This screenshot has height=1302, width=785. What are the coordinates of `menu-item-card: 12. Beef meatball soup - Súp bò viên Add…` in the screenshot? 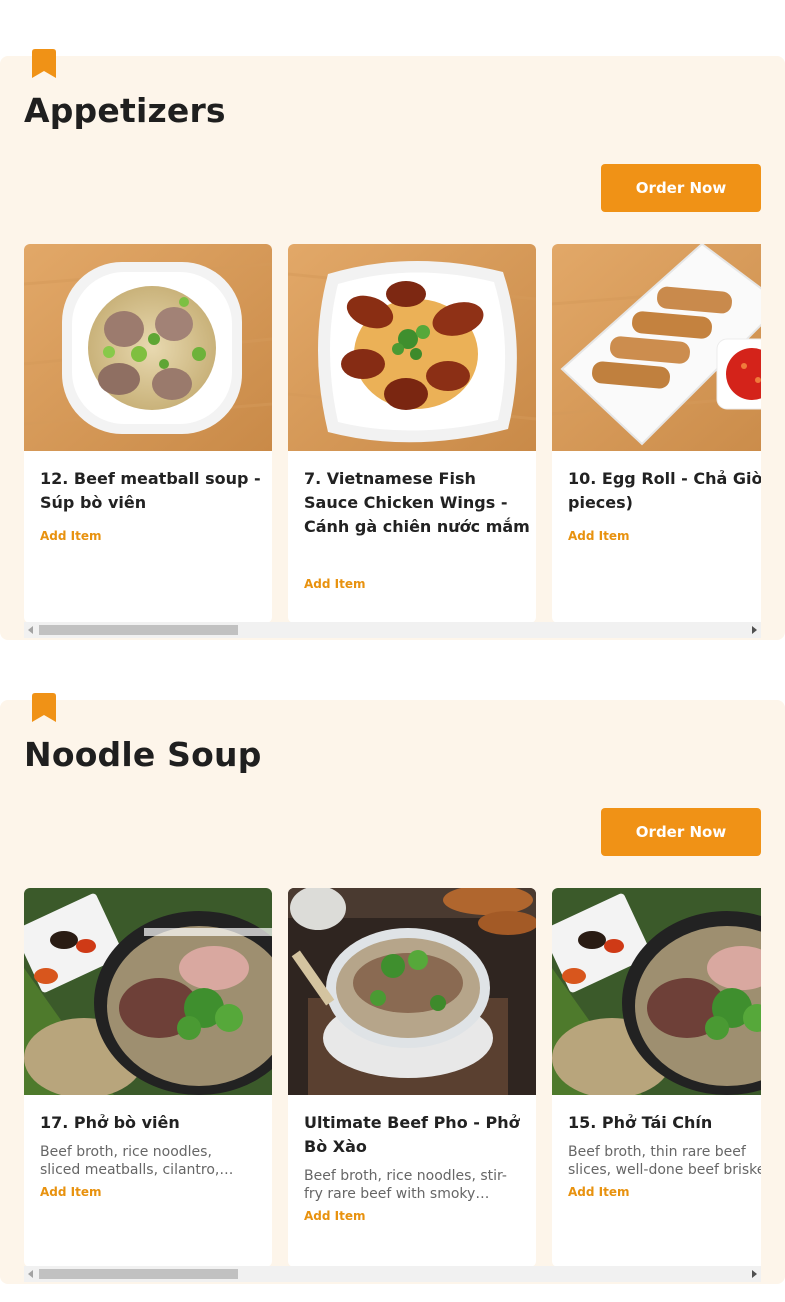 It's located at (148, 433).